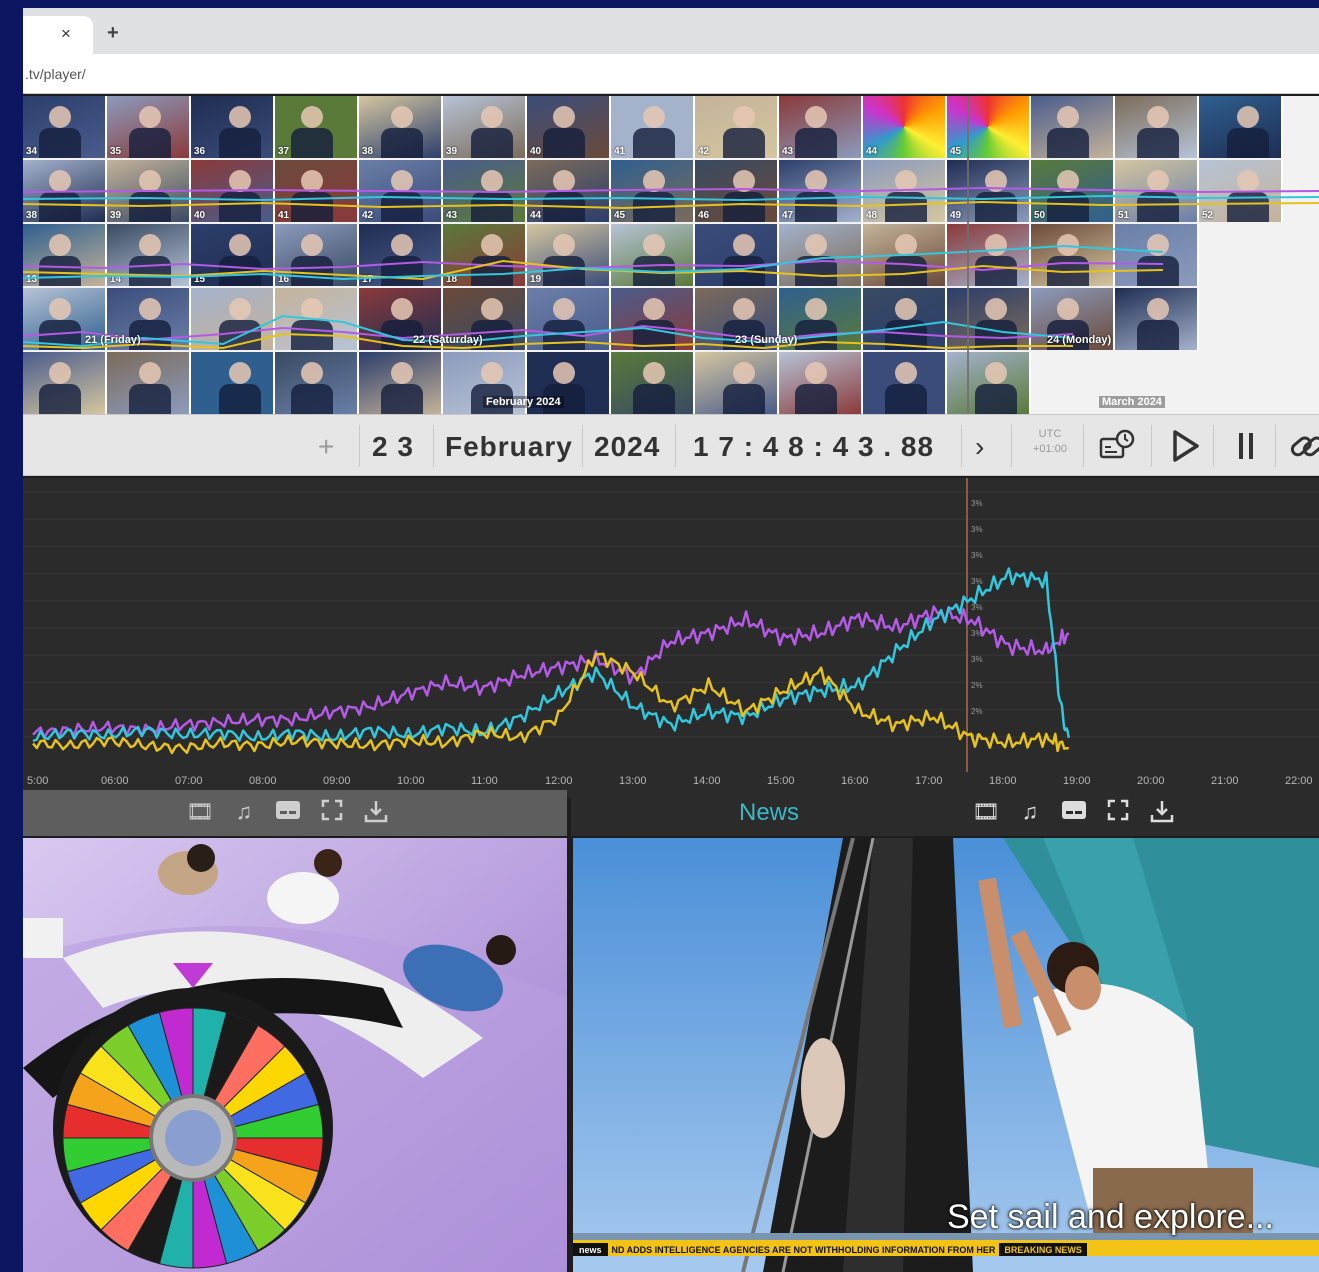  I want to click on x-tick-label: 13:00, so click(633, 781).